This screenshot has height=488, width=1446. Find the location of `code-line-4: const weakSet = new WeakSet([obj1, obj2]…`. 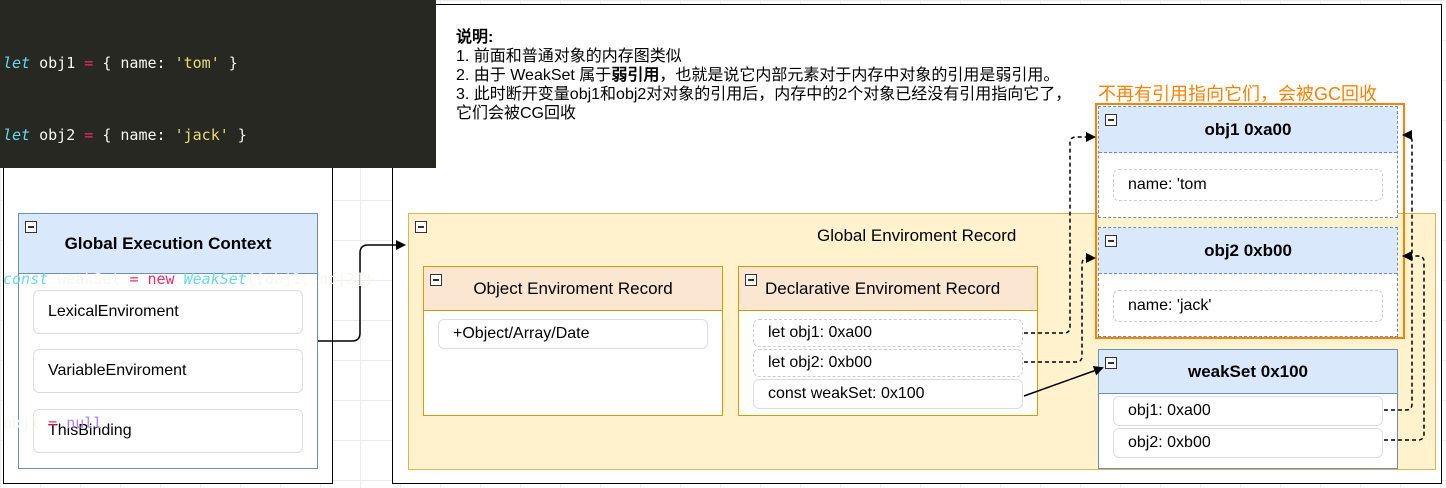

code-line-4: const weakSet = new WeakSet([obj1, obj2]… is located at coordinates (188, 279).